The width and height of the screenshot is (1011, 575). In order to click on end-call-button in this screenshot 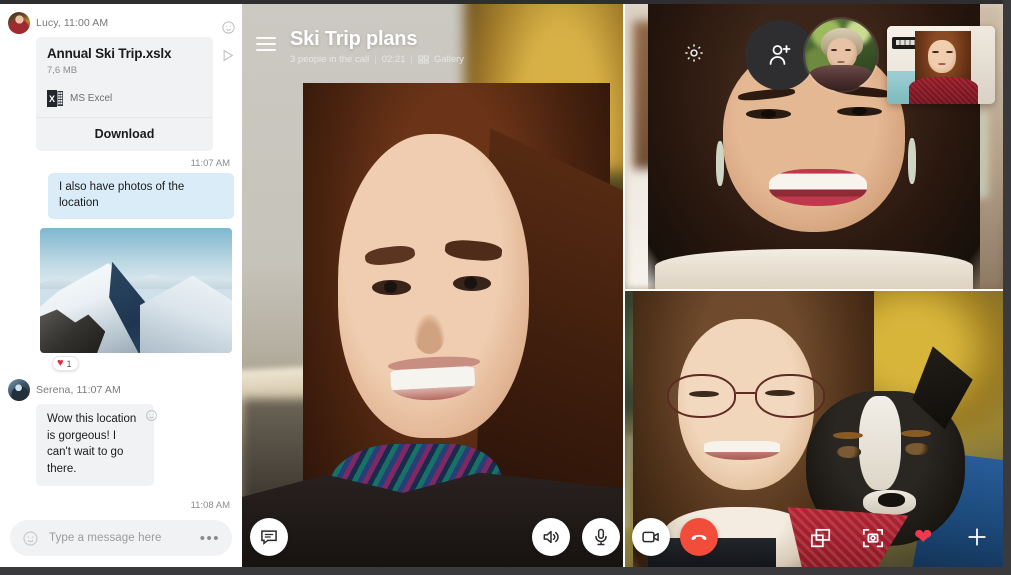, I will do `click(699, 537)`.